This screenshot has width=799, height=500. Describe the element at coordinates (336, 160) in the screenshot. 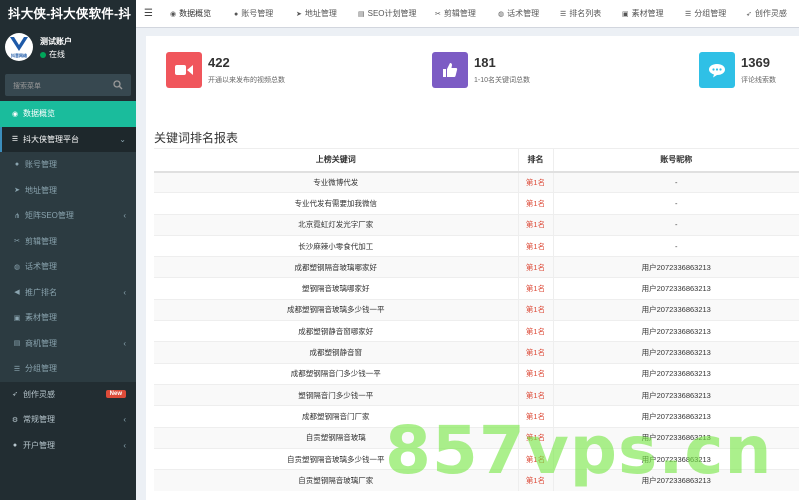

I see `column-header-keyword: 上榜关键词` at that location.